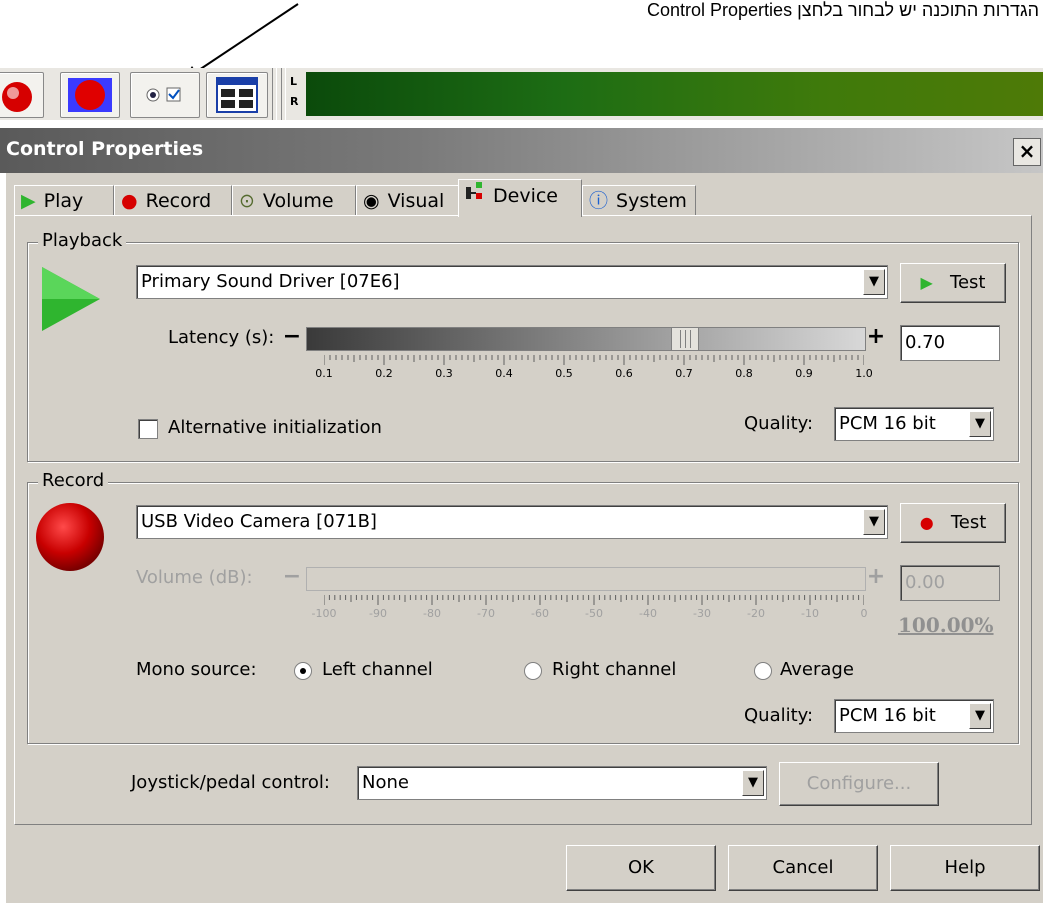  What do you see at coordinates (779, 423) in the screenshot?
I see `playback-quality-label: Quality:` at bounding box center [779, 423].